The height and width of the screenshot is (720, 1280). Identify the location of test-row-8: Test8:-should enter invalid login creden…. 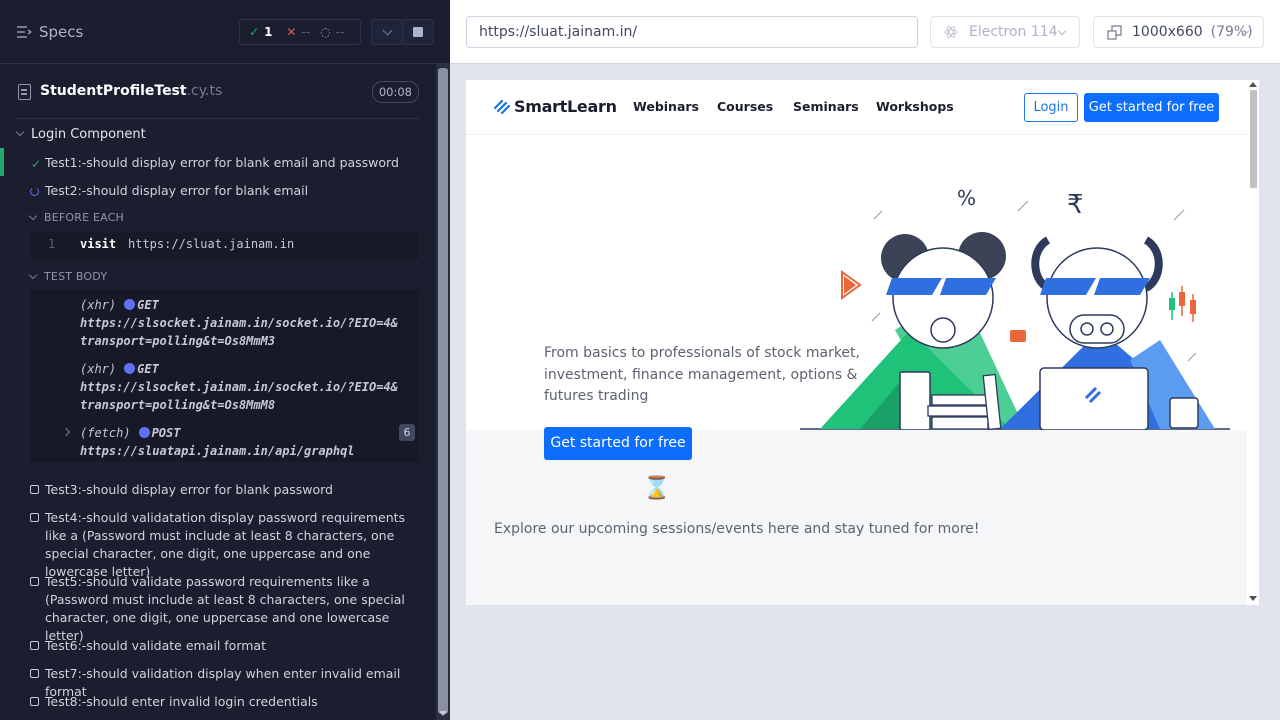
(225, 702).